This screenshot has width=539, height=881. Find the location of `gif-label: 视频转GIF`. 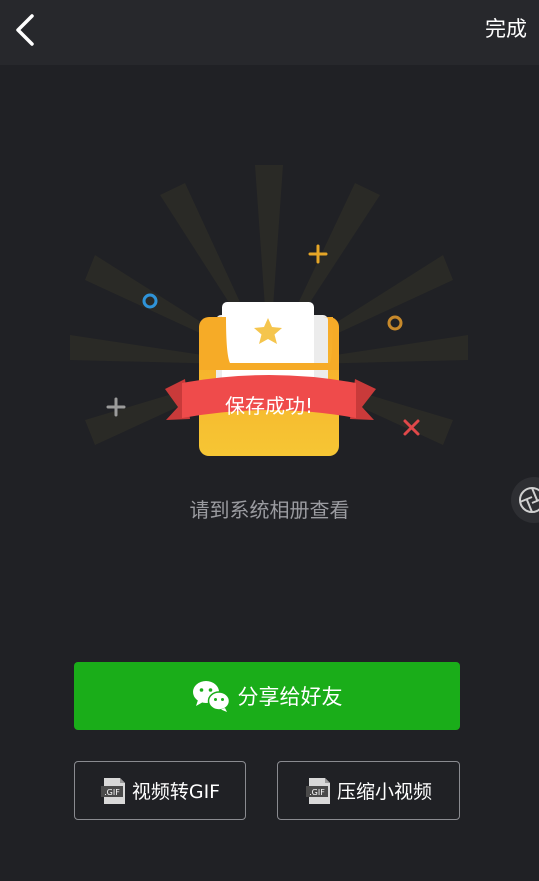

gif-label: 视频转GIF is located at coordinates (176, 792).